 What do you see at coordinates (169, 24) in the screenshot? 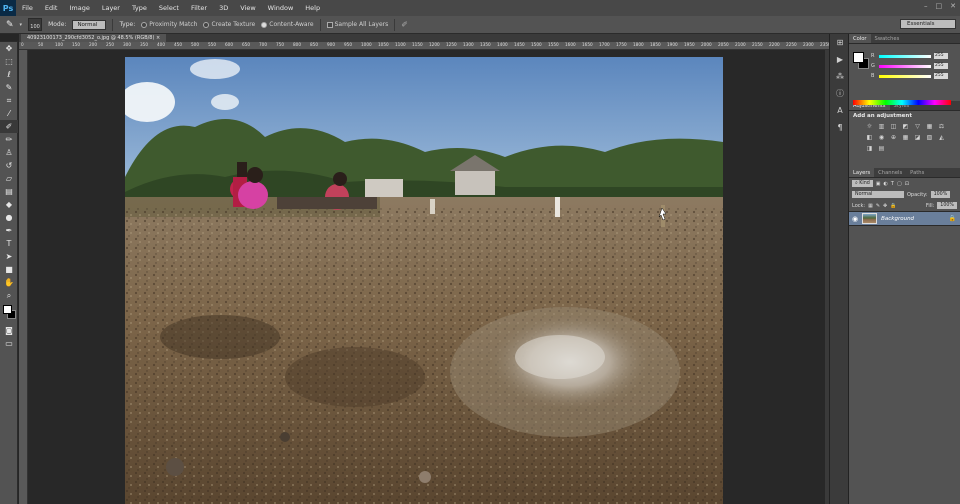
I see `type-proximity-match: Proximity Match` at bounding box center [169, 24].